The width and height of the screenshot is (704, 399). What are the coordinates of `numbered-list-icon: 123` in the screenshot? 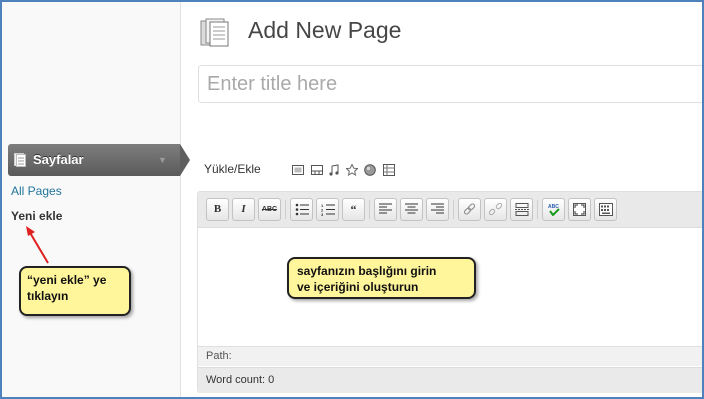 It's located at (328, 209).